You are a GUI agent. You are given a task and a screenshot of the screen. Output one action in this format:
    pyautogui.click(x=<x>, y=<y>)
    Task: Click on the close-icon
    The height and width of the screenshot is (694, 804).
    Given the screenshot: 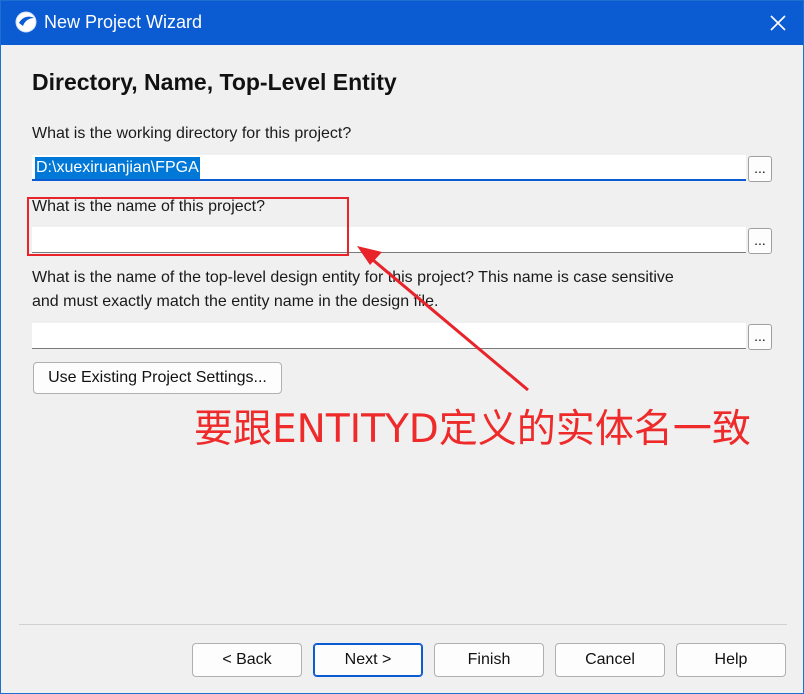 What is the action you would take?
    pyautogui.click(x=778, y=23)
    